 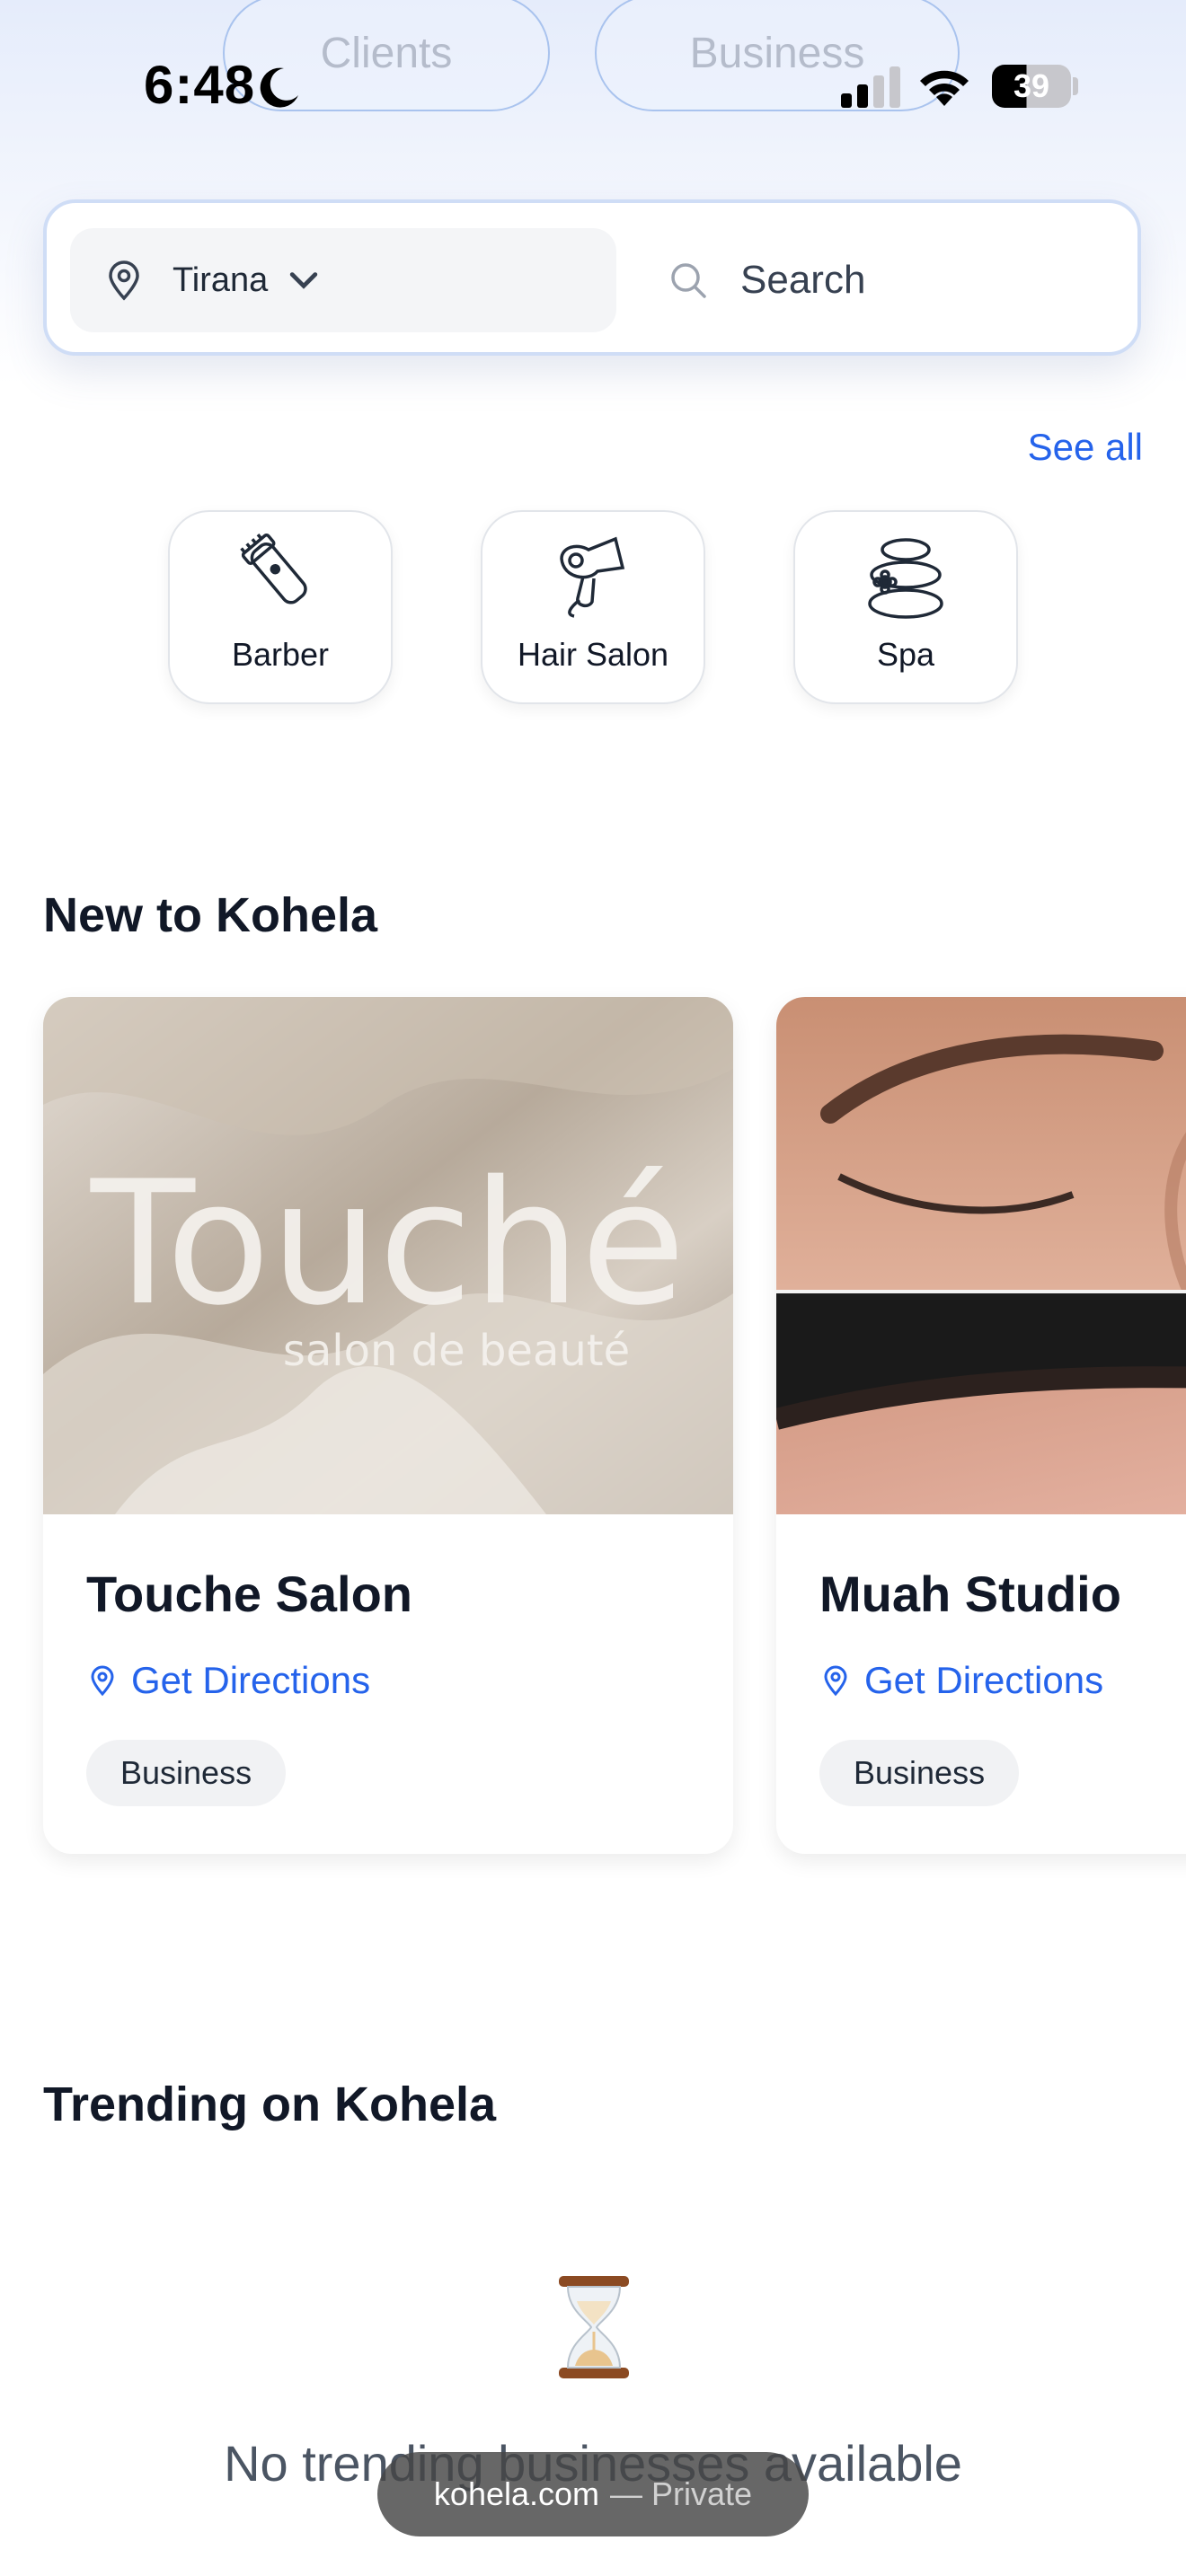 What do you see at coordinates (304, 280) in the screenshot?
I see `chevron-down-icon` at bounding box center [304, 280].